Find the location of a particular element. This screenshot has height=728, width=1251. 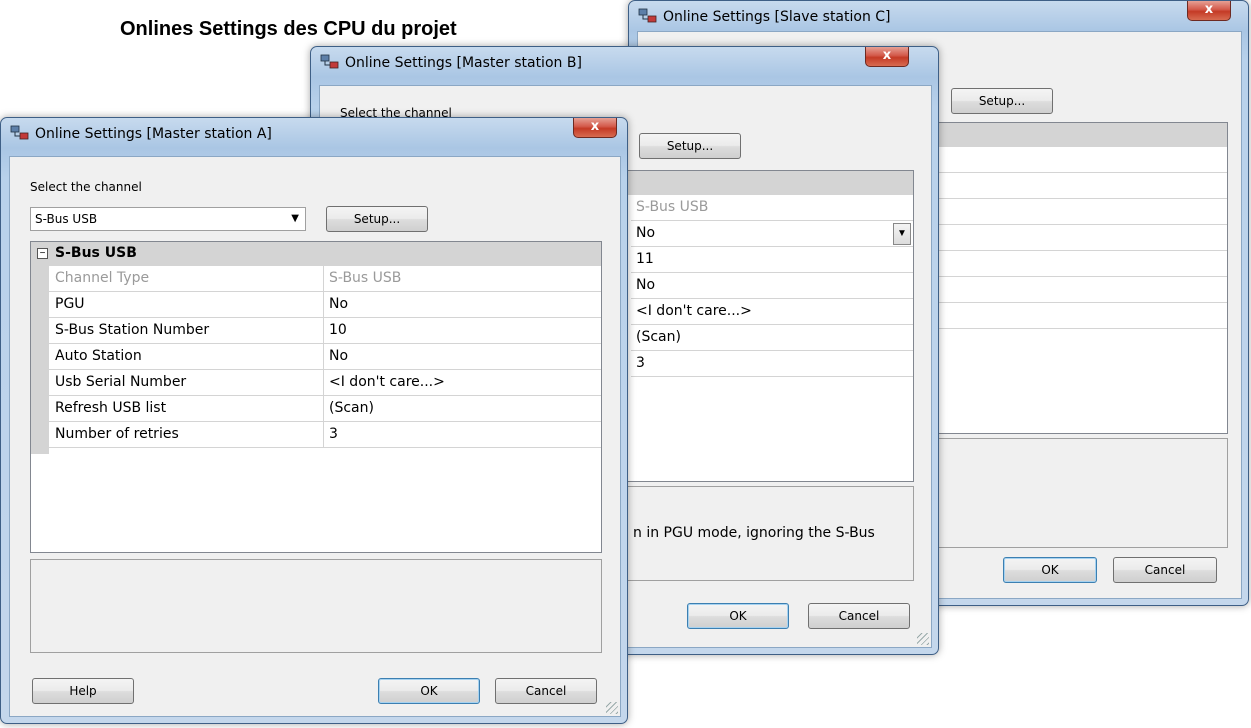

grid-margin is located at coordinates (40, 360).